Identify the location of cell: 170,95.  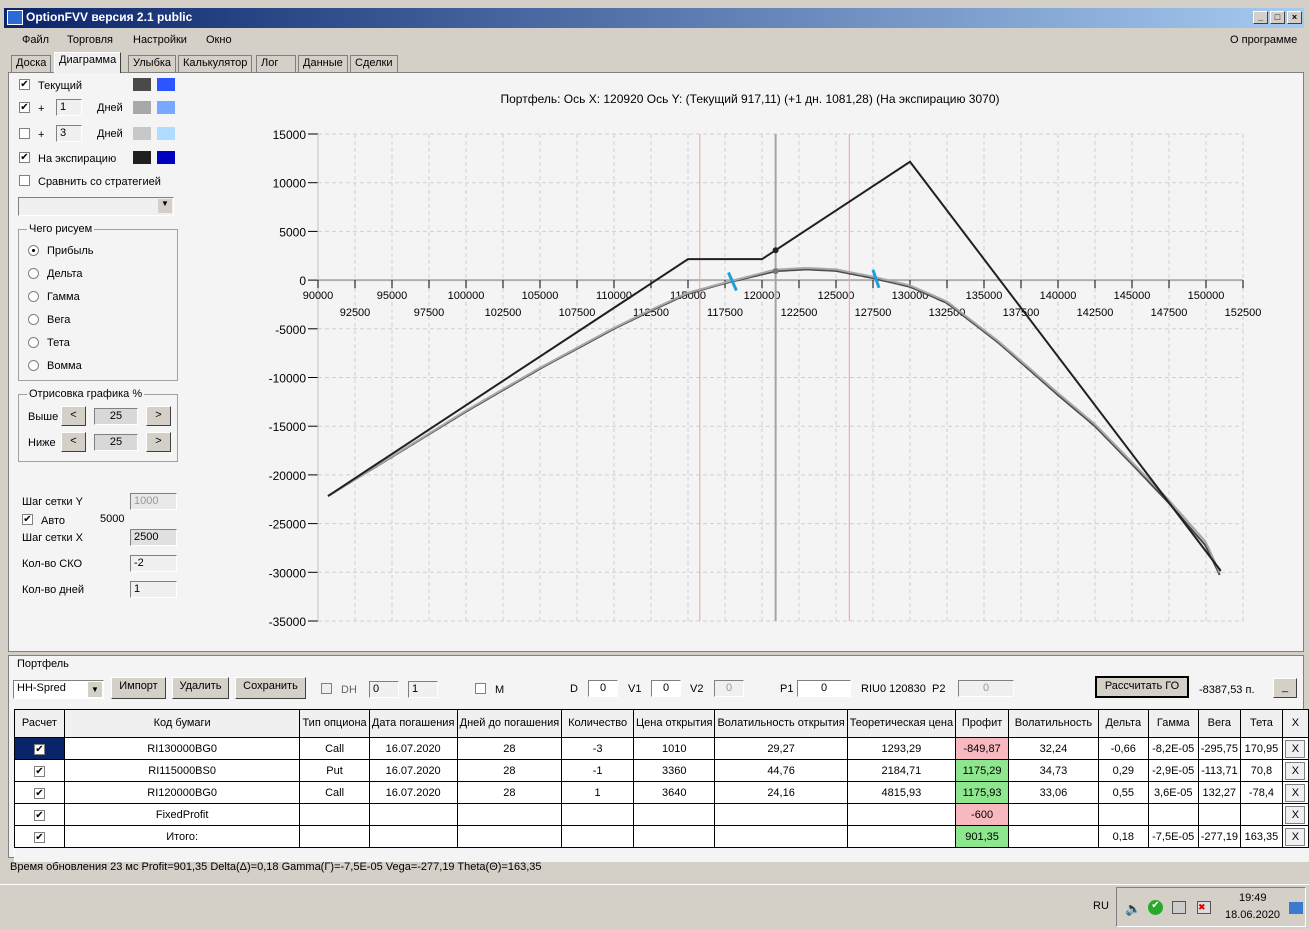
(1261, 748).